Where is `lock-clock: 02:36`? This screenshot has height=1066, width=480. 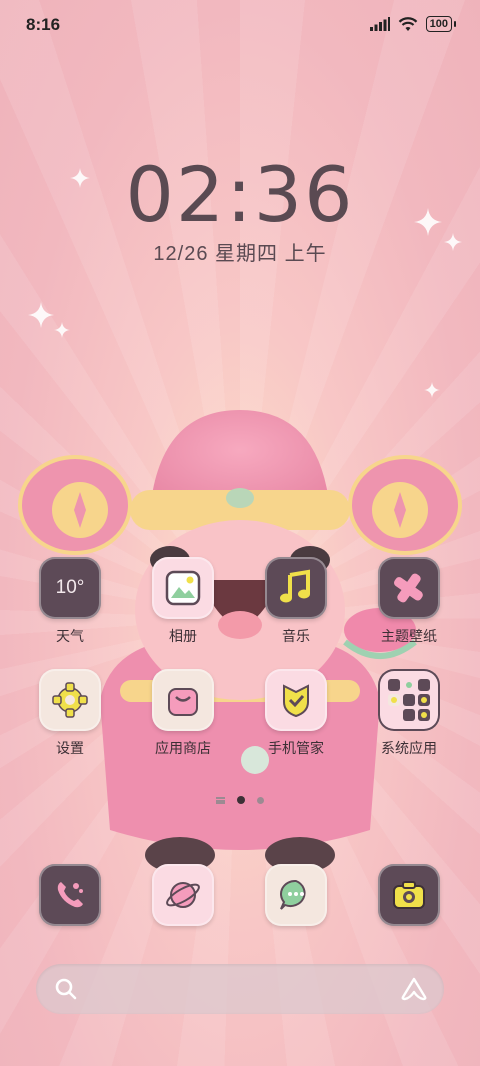
lock-clock: 02:36 is located at coordinates (240, 194).